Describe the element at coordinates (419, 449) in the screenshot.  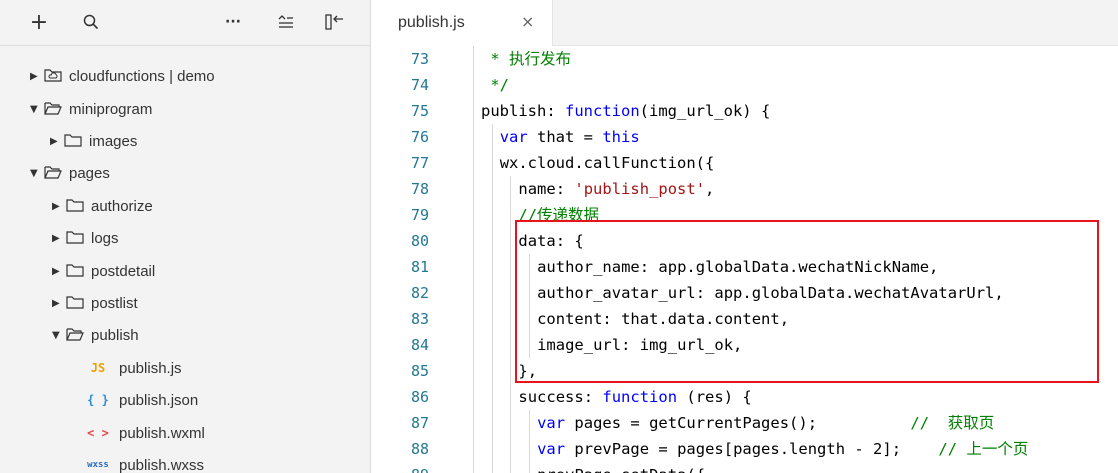
I see `line-number: 88` at that location.